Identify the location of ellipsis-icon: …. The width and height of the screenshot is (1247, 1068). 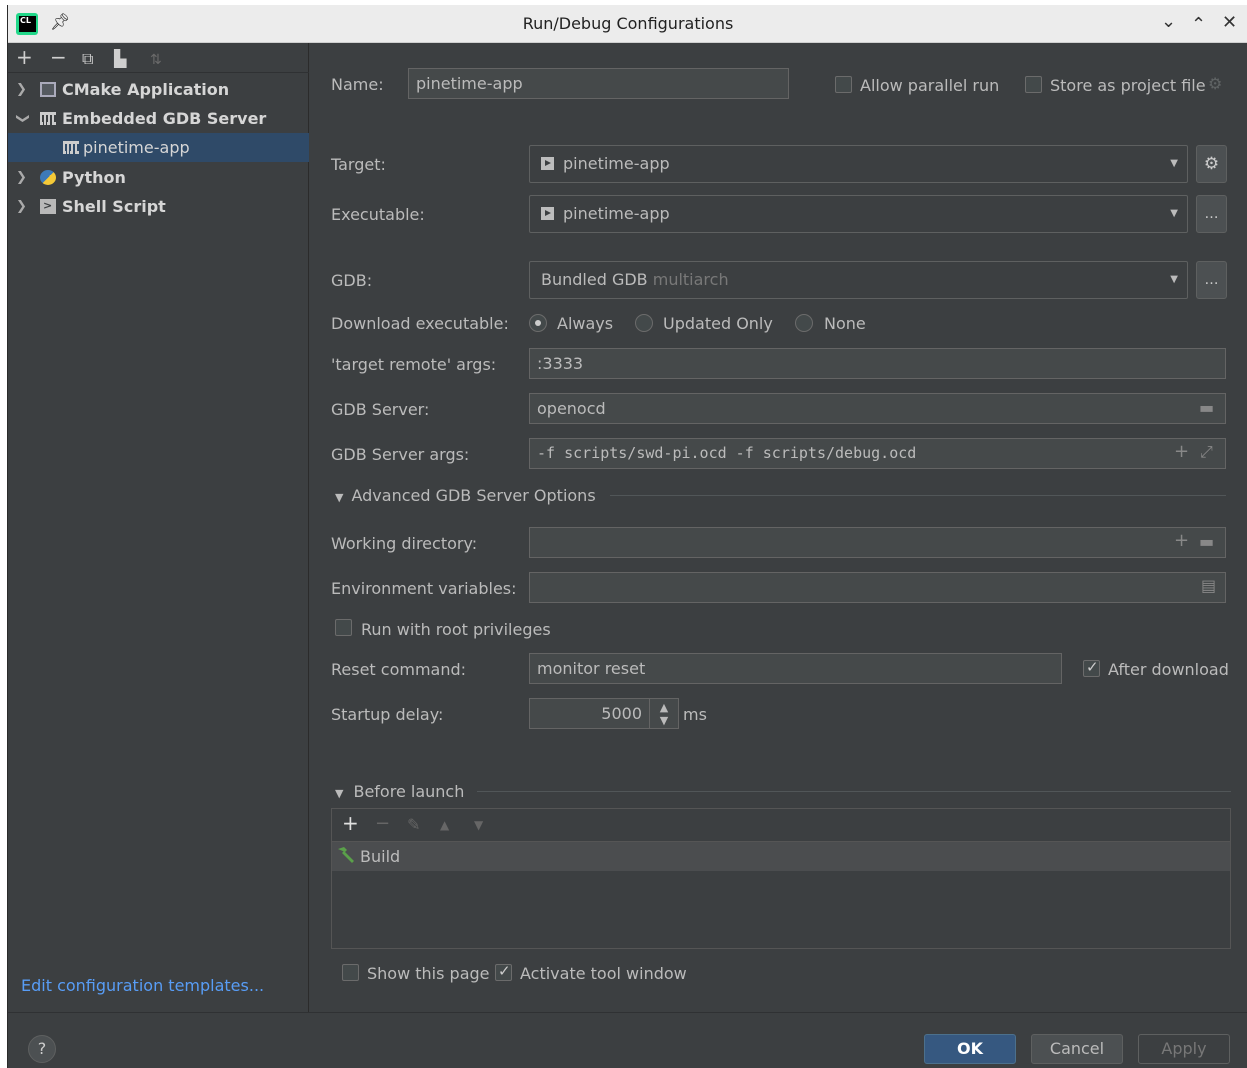
(1211, 280).